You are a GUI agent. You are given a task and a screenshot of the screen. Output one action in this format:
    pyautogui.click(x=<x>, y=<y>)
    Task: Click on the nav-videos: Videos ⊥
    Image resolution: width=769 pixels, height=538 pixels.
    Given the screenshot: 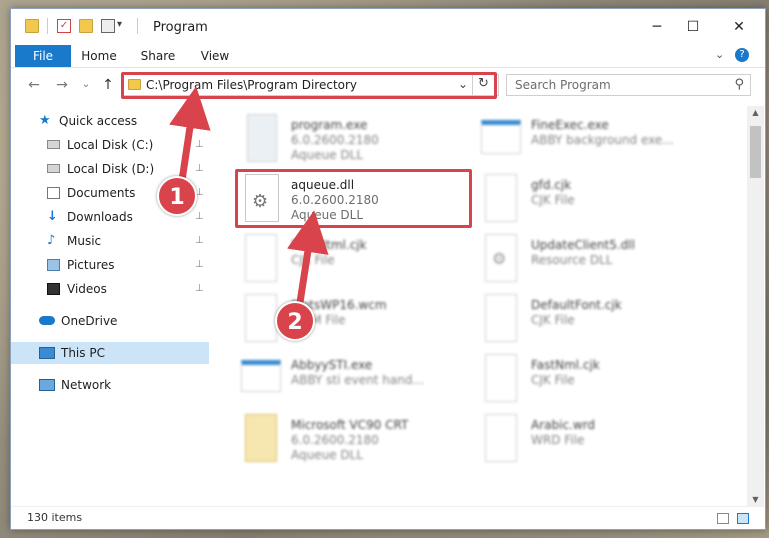 What is the action you would take?
    pyautogui.click(x=110, y=289)
    